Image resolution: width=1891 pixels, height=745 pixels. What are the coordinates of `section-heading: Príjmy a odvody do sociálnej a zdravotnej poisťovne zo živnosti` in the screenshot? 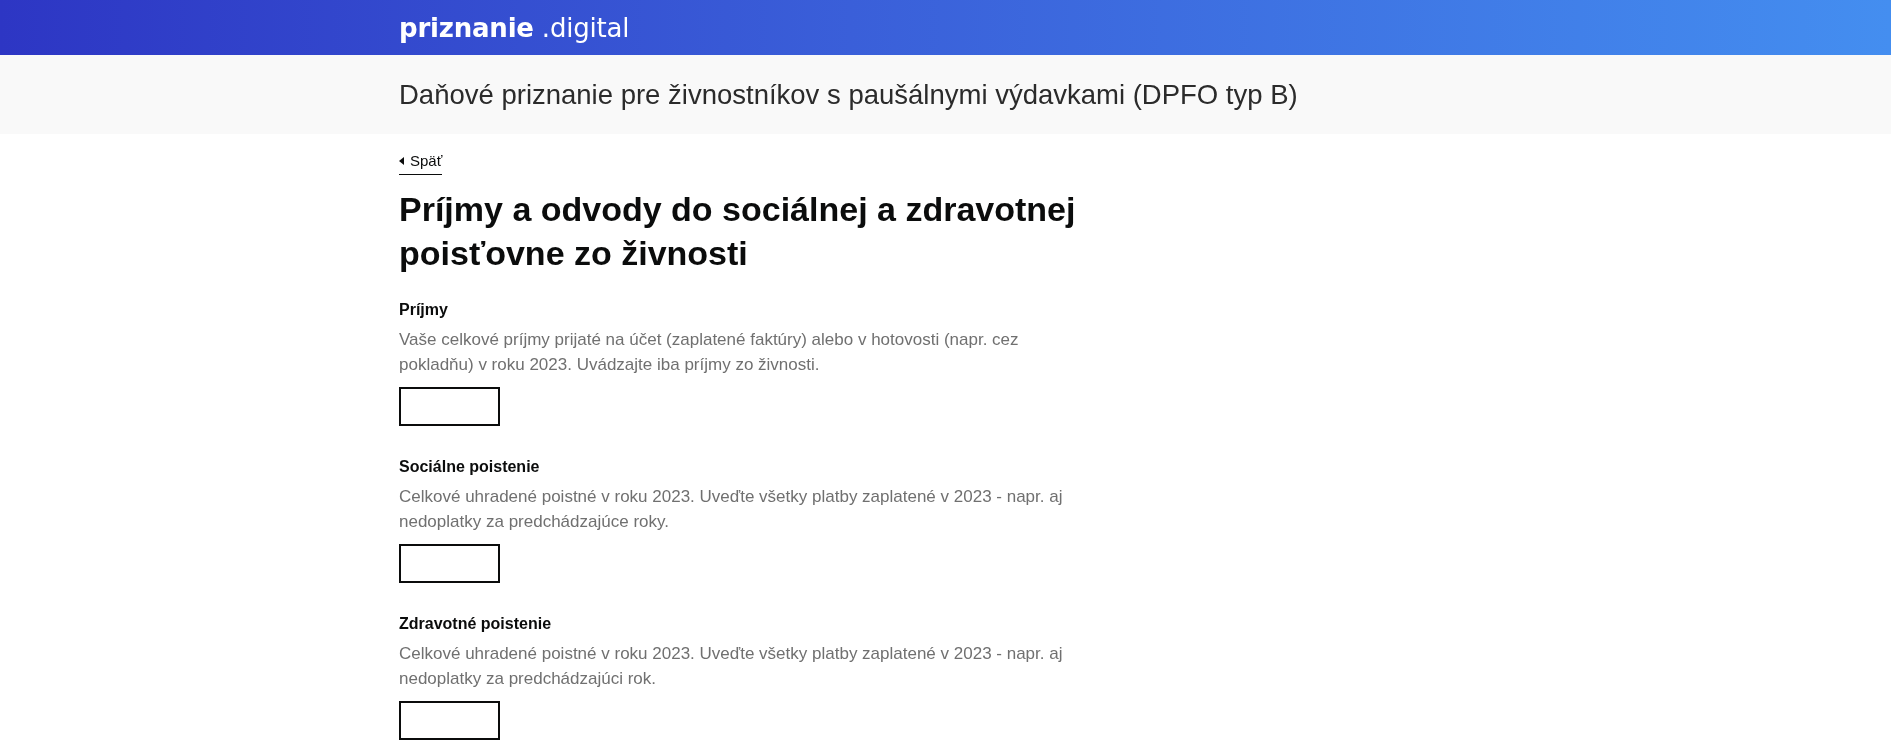 It's located at (738, 231).